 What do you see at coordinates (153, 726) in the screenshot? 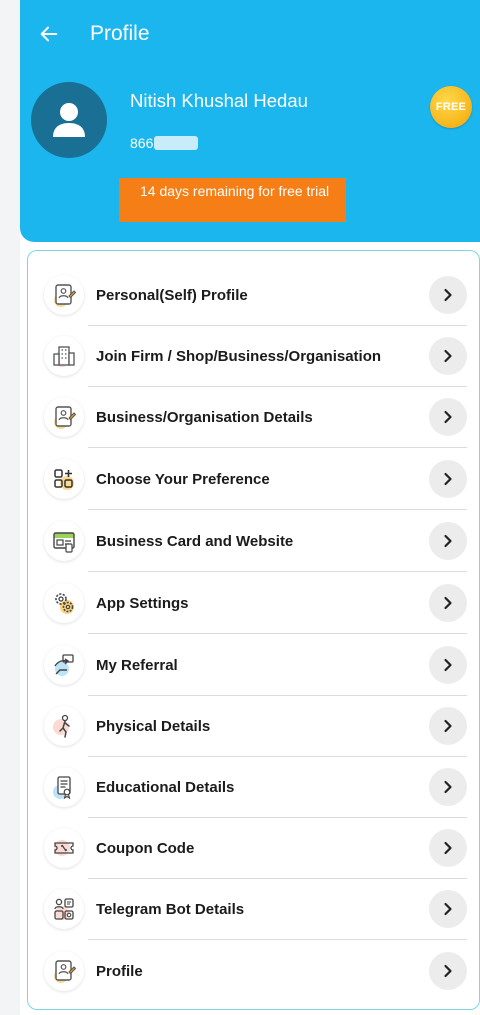
I see `menu-item-label: Physical Details` at bounding box center [153, 726].